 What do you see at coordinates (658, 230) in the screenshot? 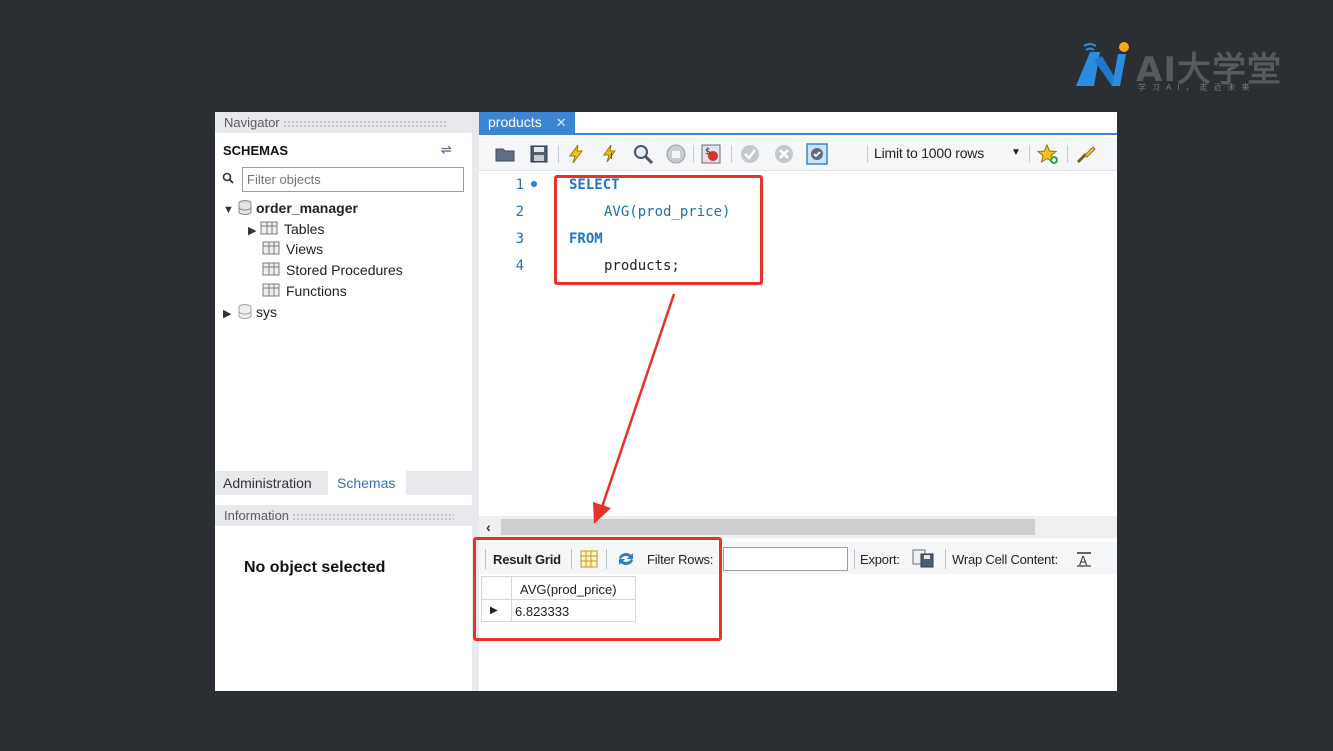
I see `sql-highlight-box` at bounding box center [658, 230].